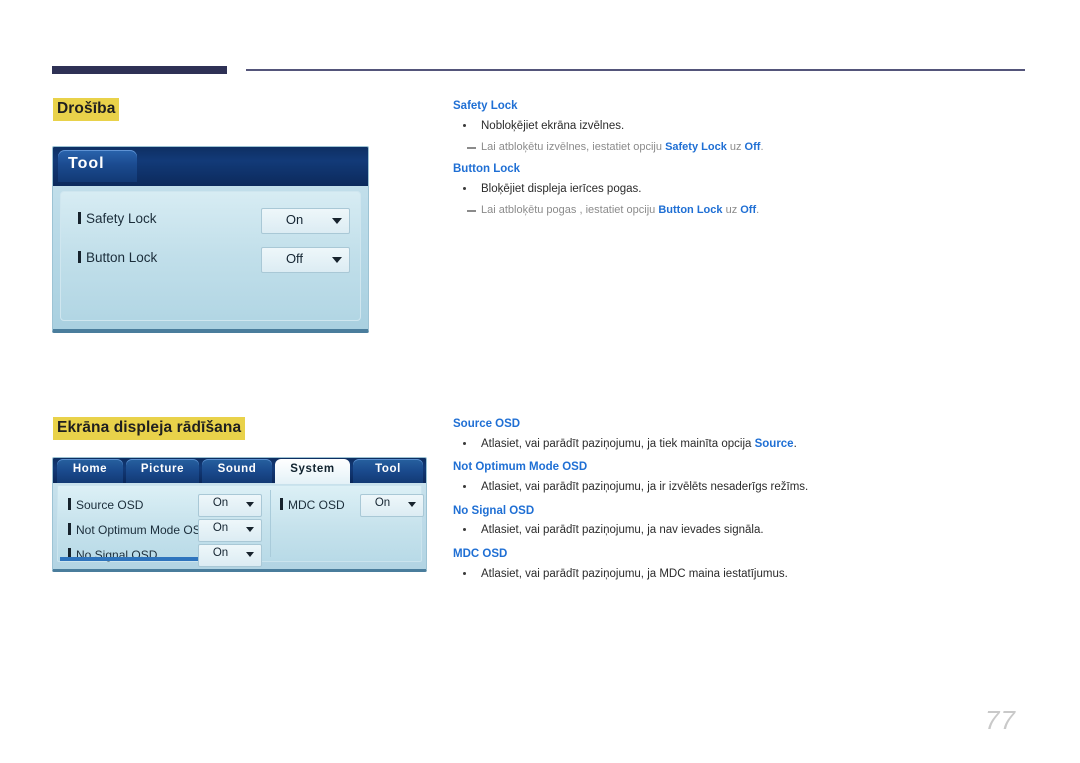 The width and height of the screenshot is (1080, 763). I want to click on osd-tab-sound: Sound, so click(237, 471).